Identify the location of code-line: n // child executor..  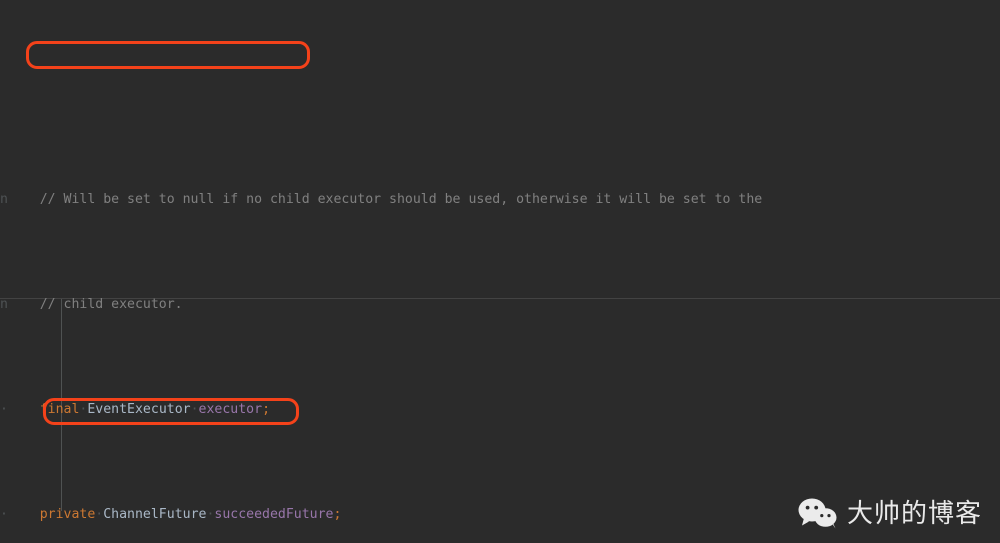
(500, 304).